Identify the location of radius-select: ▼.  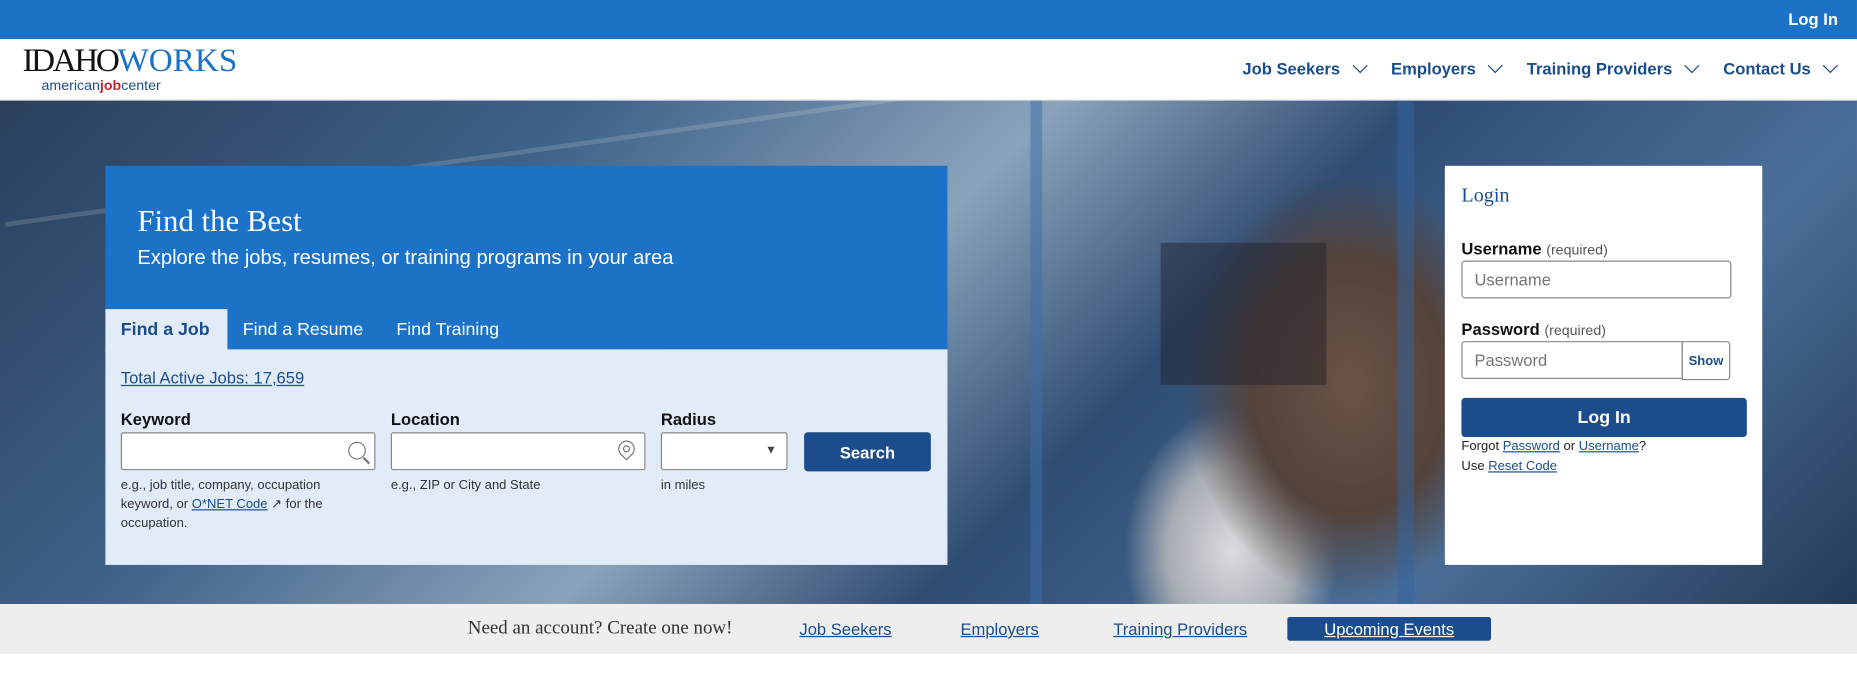
(724, 451).